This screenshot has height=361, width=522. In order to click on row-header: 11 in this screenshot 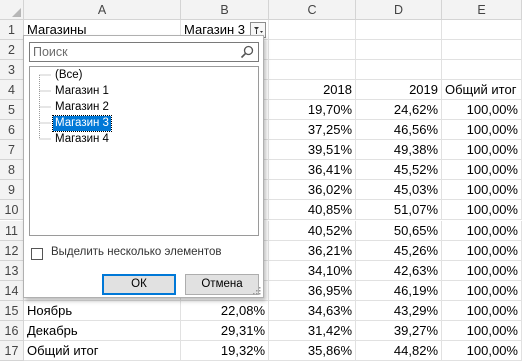, I will do `click(12, 230)`.